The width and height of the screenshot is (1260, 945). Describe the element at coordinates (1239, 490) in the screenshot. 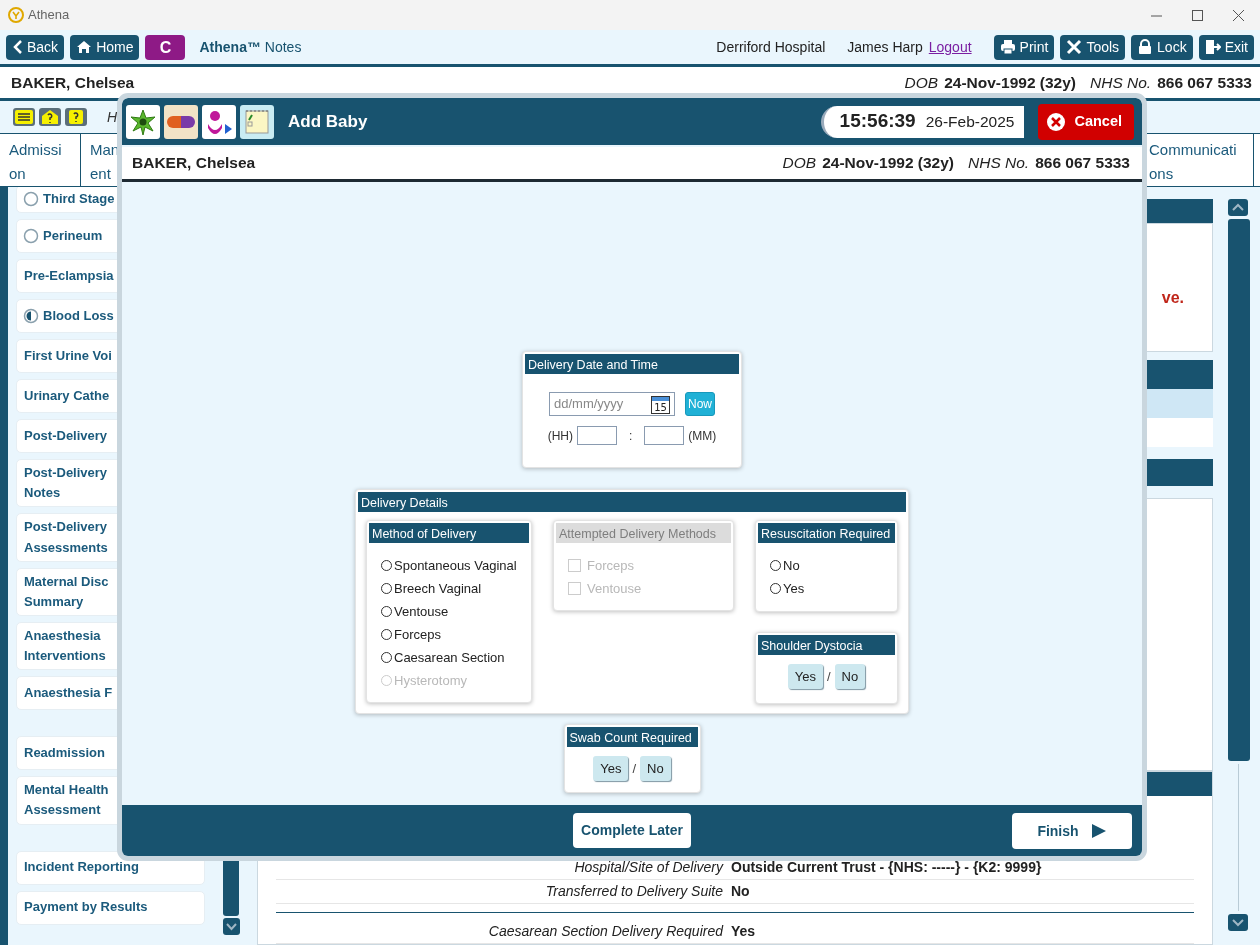

I see `scrollbar-thumb` at that location.